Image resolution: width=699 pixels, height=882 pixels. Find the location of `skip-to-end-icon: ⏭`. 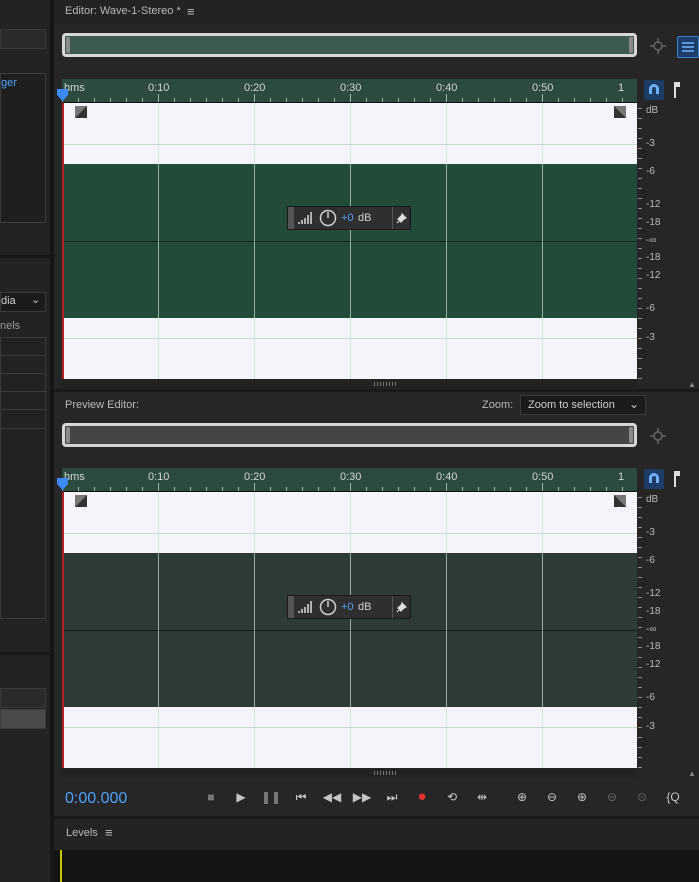

skip-to-end-icon: ⏭ is located at coordinates (392, 797).